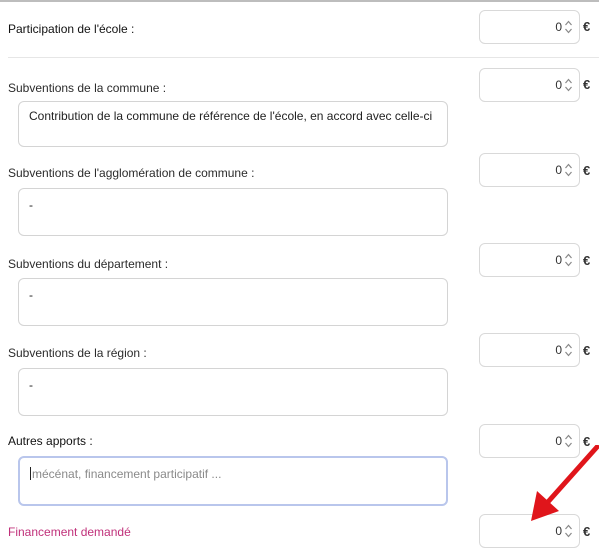  I want to click on label-subventions-commune: Subventions de la commune :, so click(87, 88).